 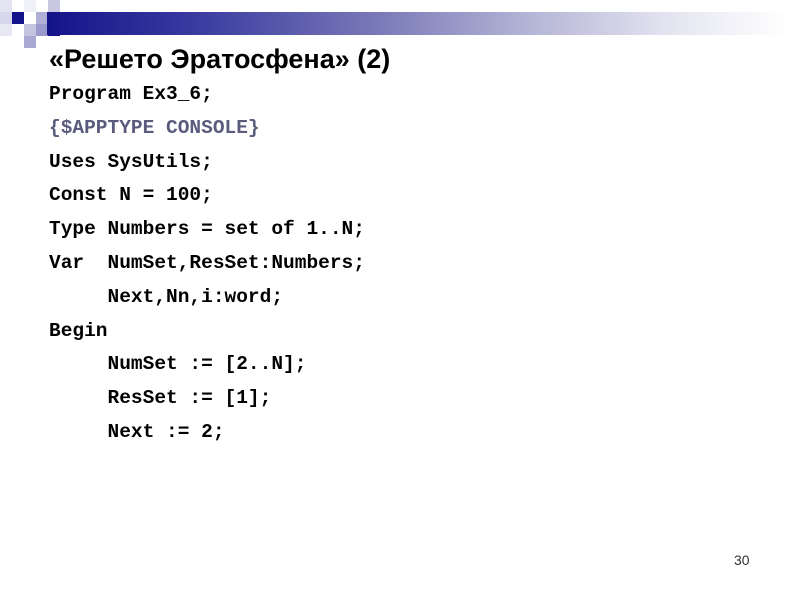 What do you see at coordinates (78, 330) in the screenshot?
I see `code-line: Begin` at bounding box center [78, 330].